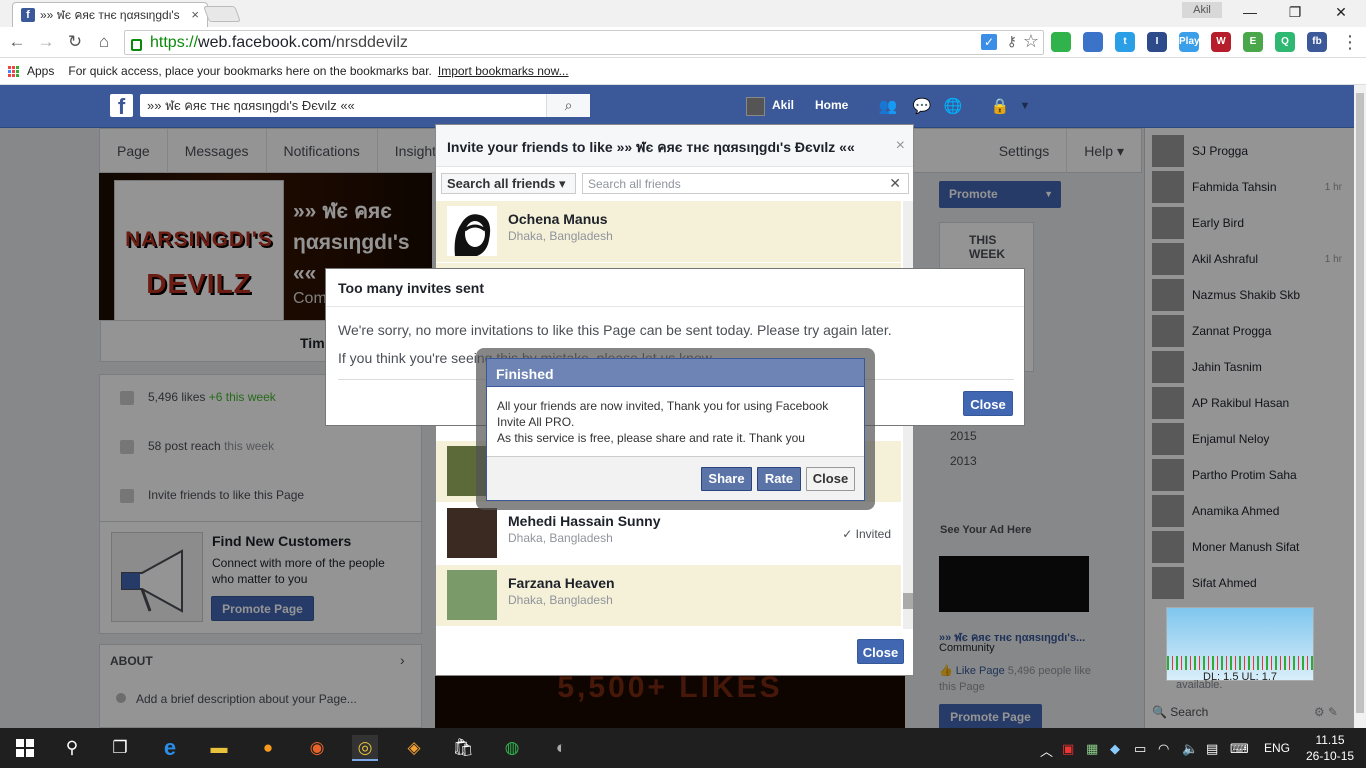 This screenshot has width=1366, height=768. I want to click on acrobat-tray-icon: ▣, so click(1068, 749).